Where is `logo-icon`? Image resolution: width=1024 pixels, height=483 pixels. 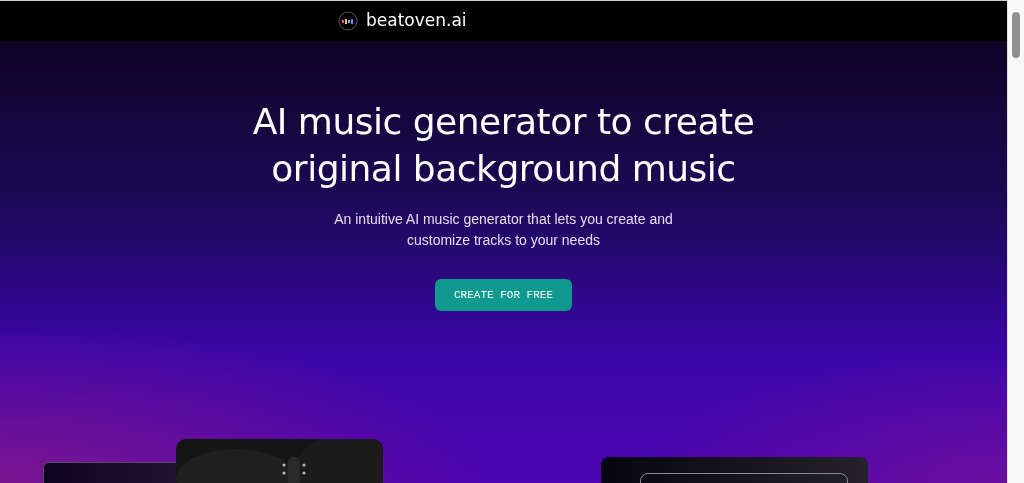
logo-icon is located at coordinates (348, 21).